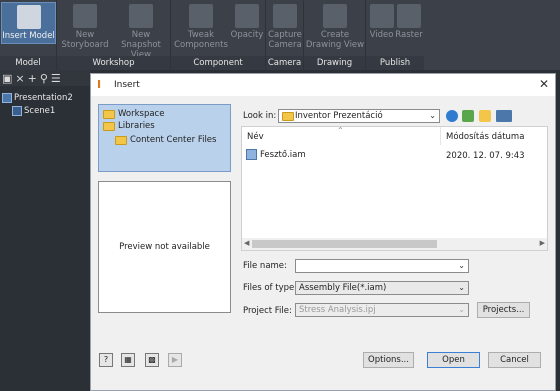  I want to click on places-panel: Workspace Libraries Content Center Files, so click(164, 138).